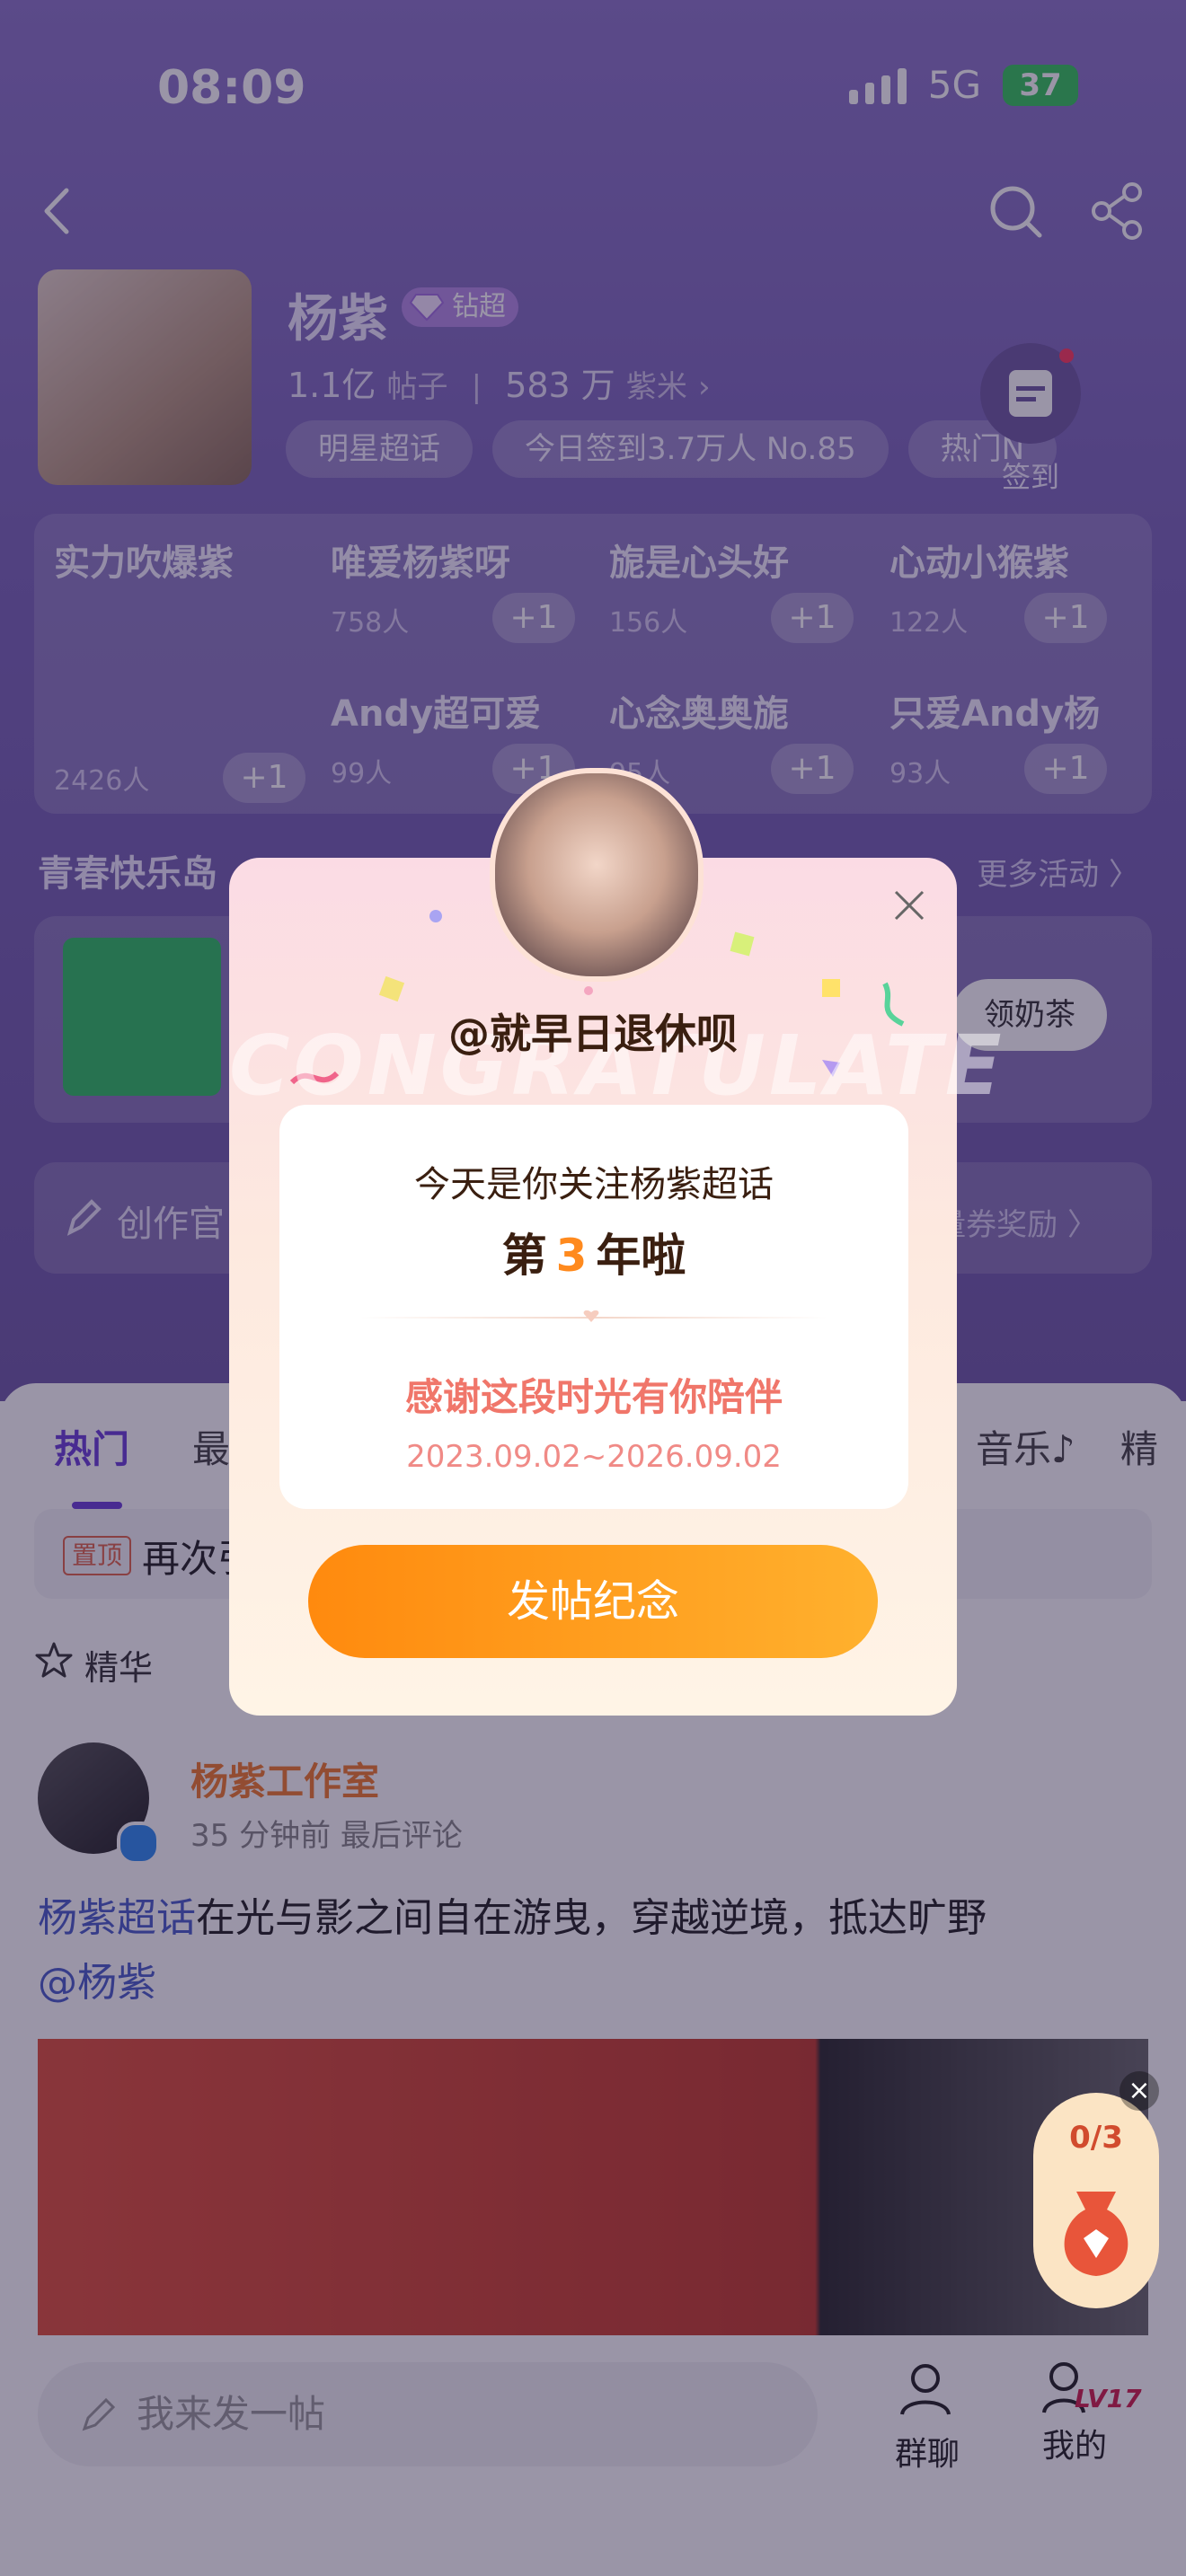 Image resolution: width=1186 pixels, height=2576 pixels. What do you see at coordinates (1096, 2189) in the screenshot?
I see `reward-bag-widget: × 0/3` at bounding box center [1096, 2189].